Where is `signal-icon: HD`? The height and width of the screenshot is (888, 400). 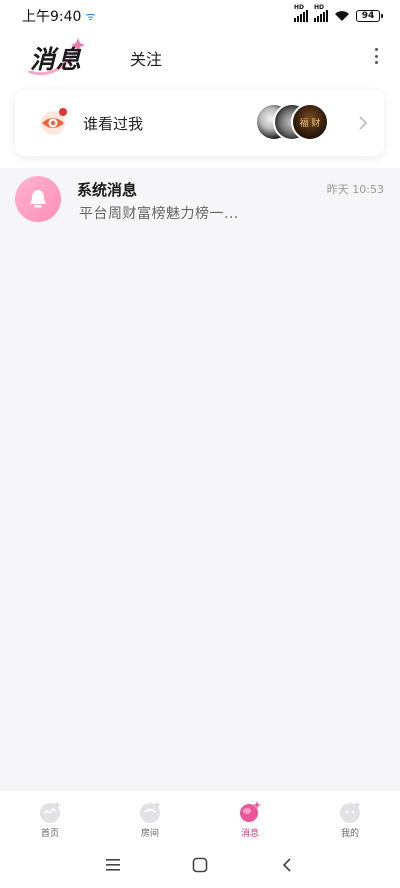 signal-icon: HD is located at coordinates (301, 13).